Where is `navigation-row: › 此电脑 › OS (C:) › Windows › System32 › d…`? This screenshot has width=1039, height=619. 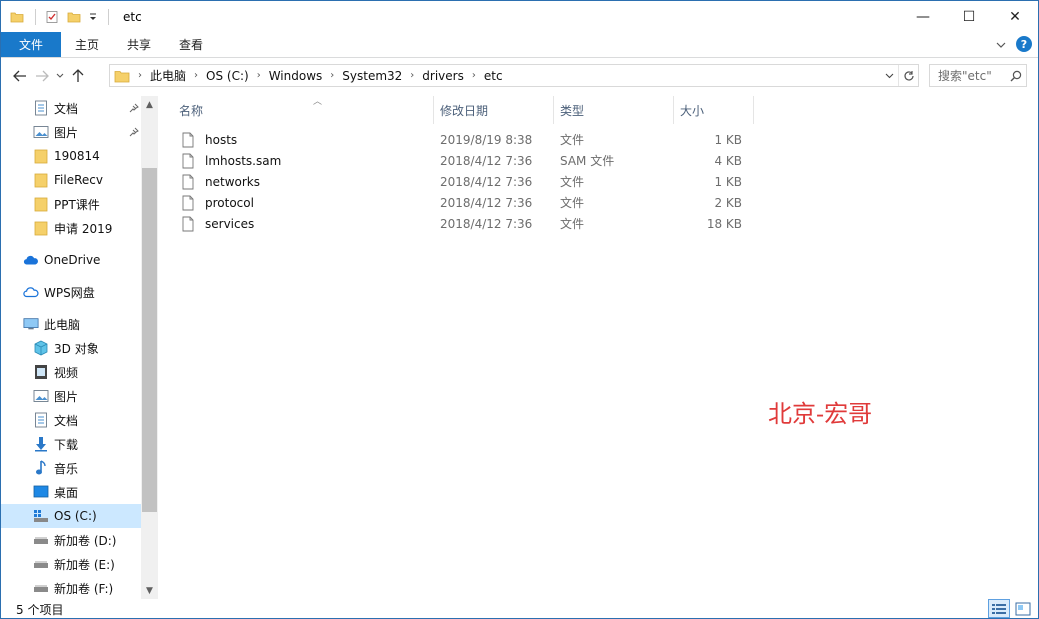 navigation-row: › 此电脑 › OS (C:) › Windows › System32 › d… is located at coordinates (519, 75).